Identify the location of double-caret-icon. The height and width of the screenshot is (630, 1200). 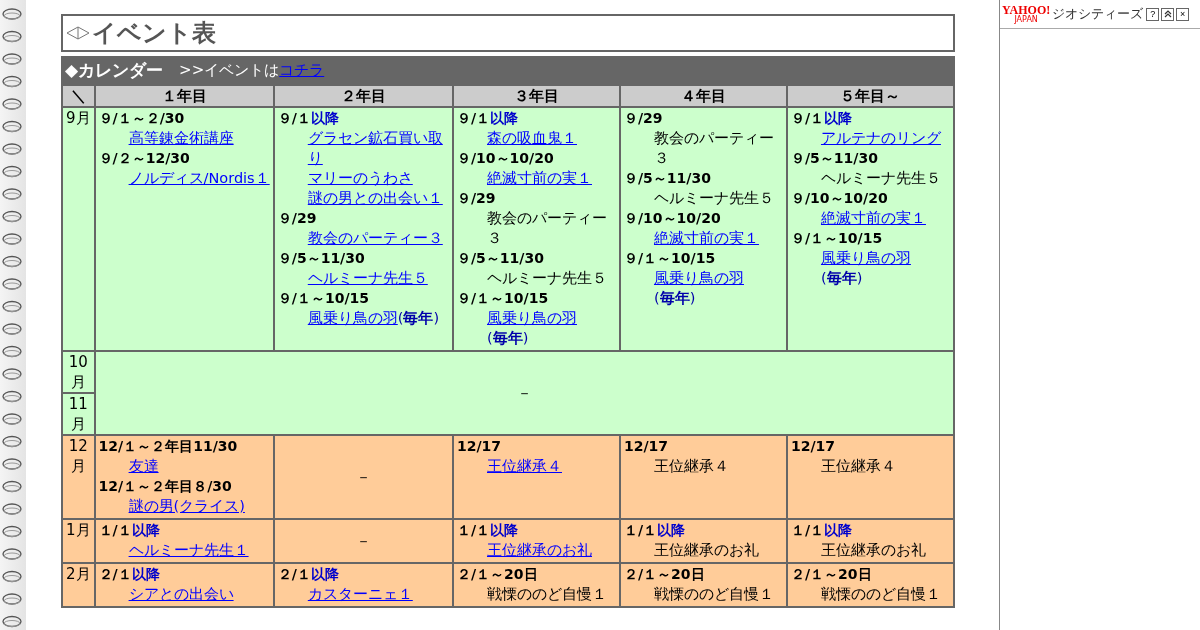
(1167, 14).